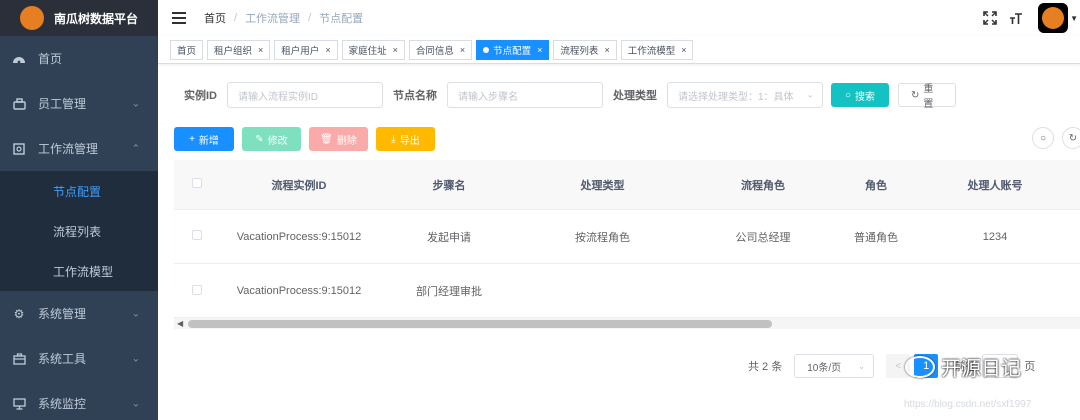  Describe the element at coordinates (79, 191) in the screenshot. I see `sidebar-subitem-node-config: 节点配置` at that location.